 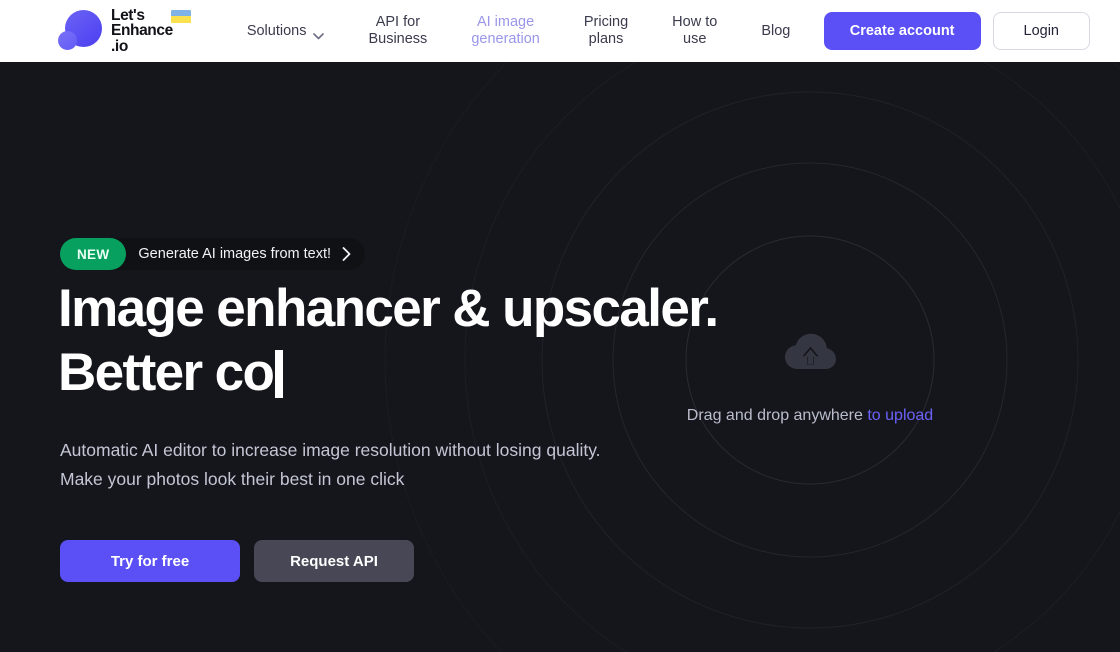 What do you see at coordinates (900, 415) in the screenshot?
I see `upload-link: to upload` at bounding box center [900, 415].